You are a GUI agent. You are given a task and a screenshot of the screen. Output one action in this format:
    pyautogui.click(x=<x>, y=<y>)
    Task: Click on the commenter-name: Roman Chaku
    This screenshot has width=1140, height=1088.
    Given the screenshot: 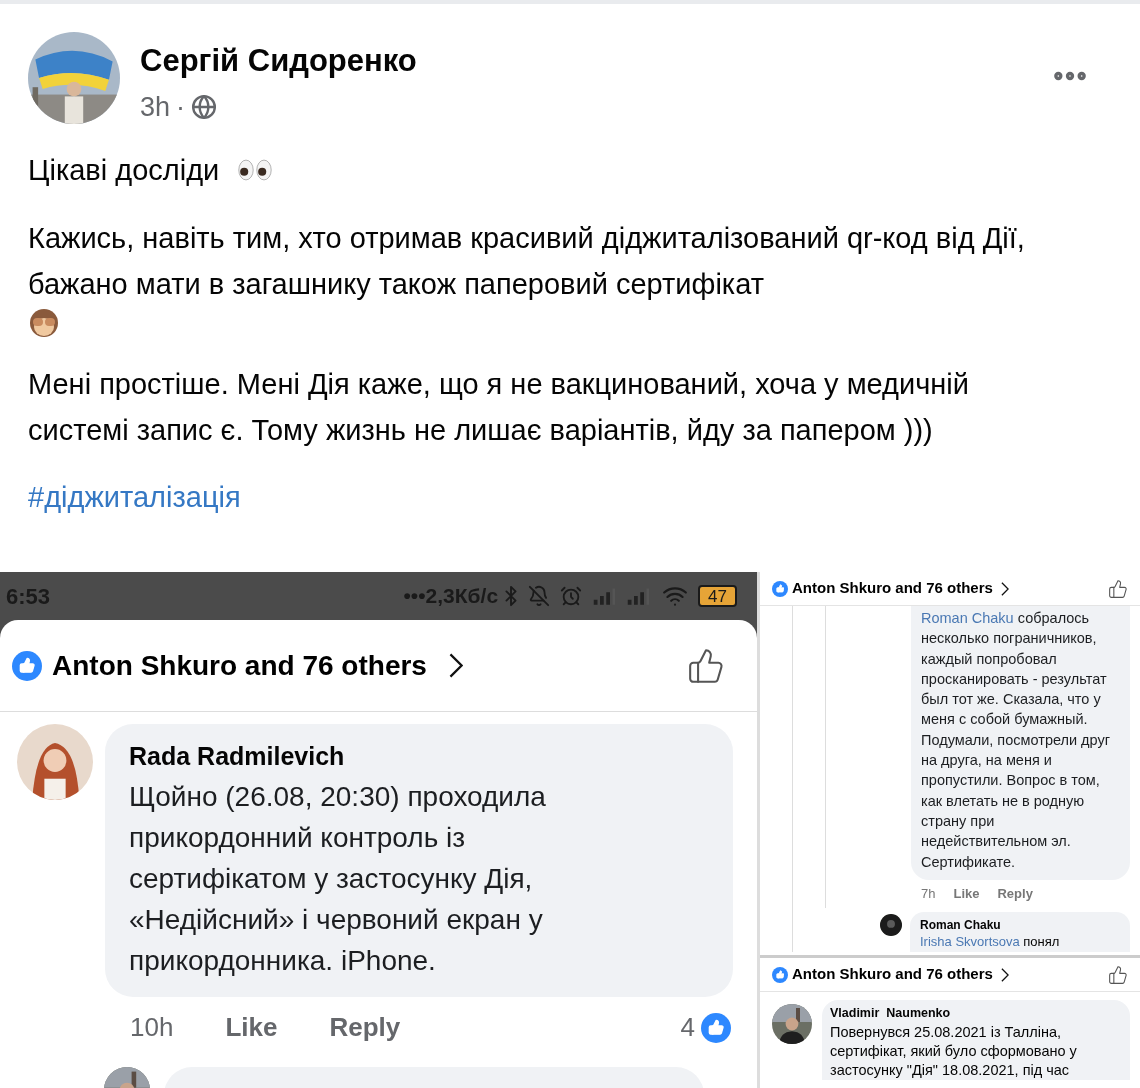 What is the action you would take?
    pyautogui.click(x=1020, y=924)
    